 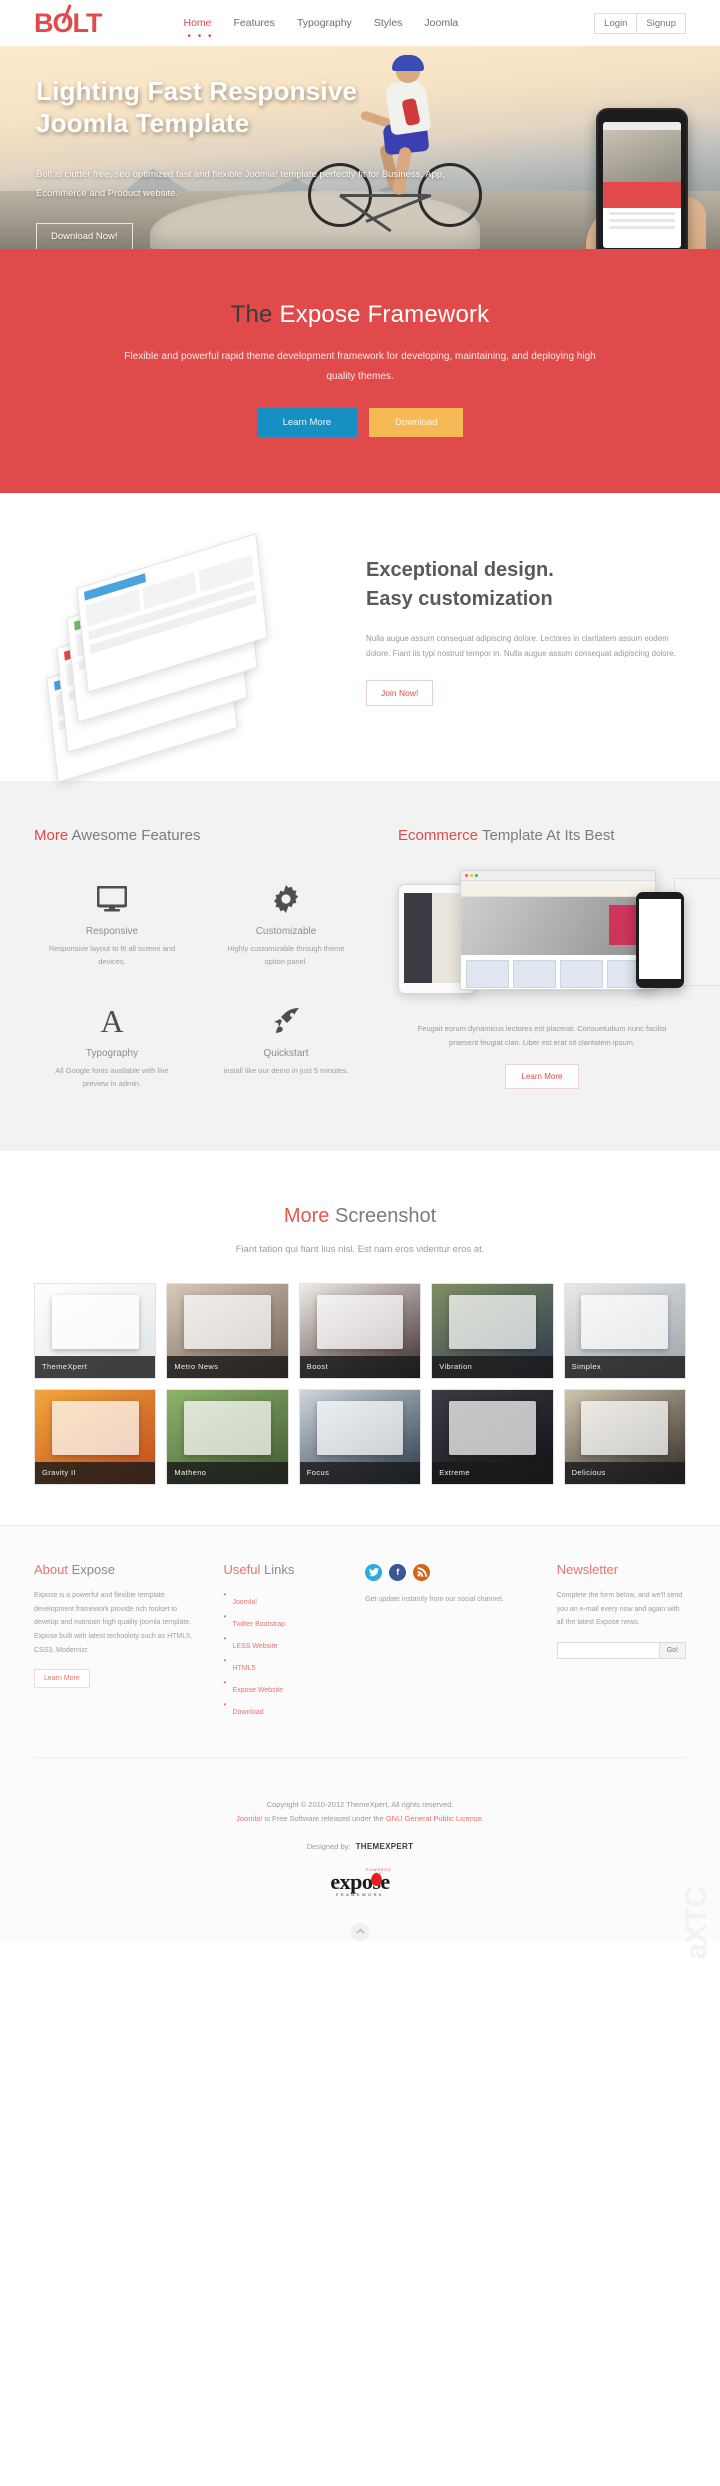 What do you see at coordinates (279, 1569) in the screenshot?
I see `footer-links-title-rest: Links` at bounding box center [279, 1569].